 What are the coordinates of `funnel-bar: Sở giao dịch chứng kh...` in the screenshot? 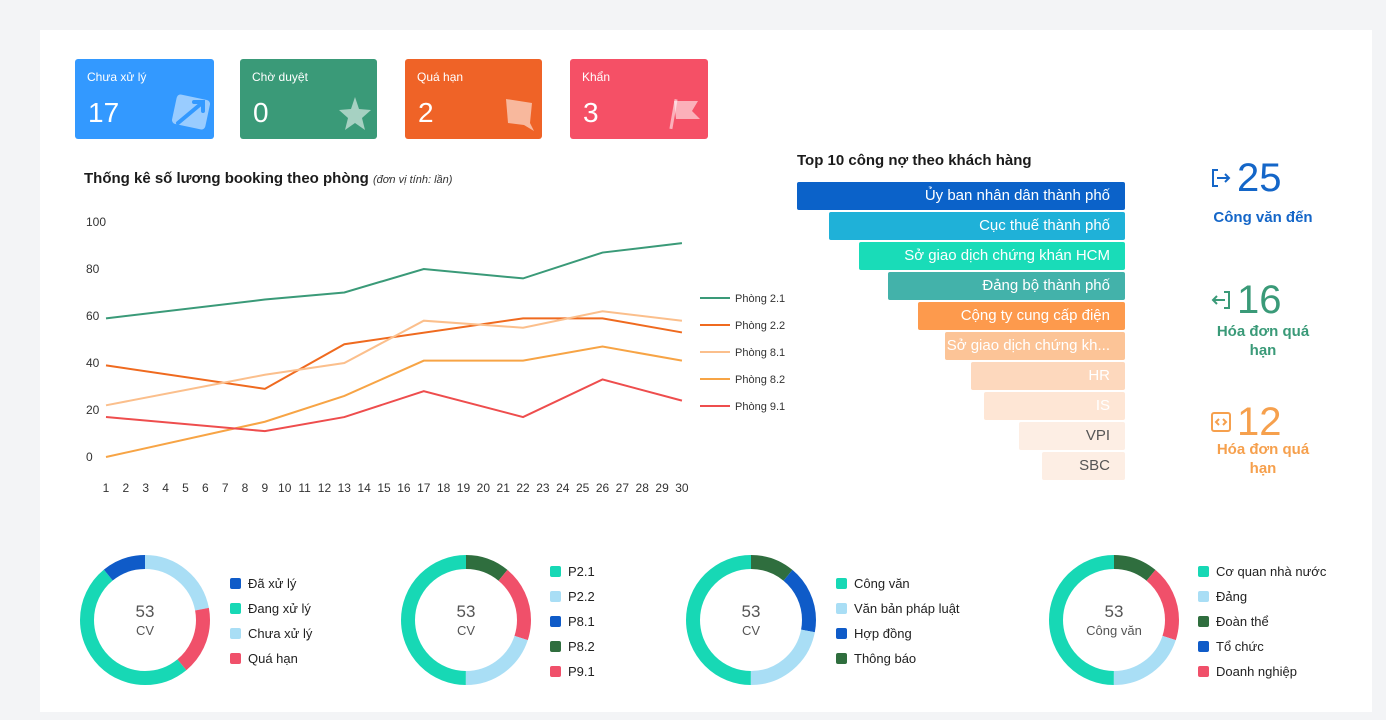 It's located at (1035, 346).